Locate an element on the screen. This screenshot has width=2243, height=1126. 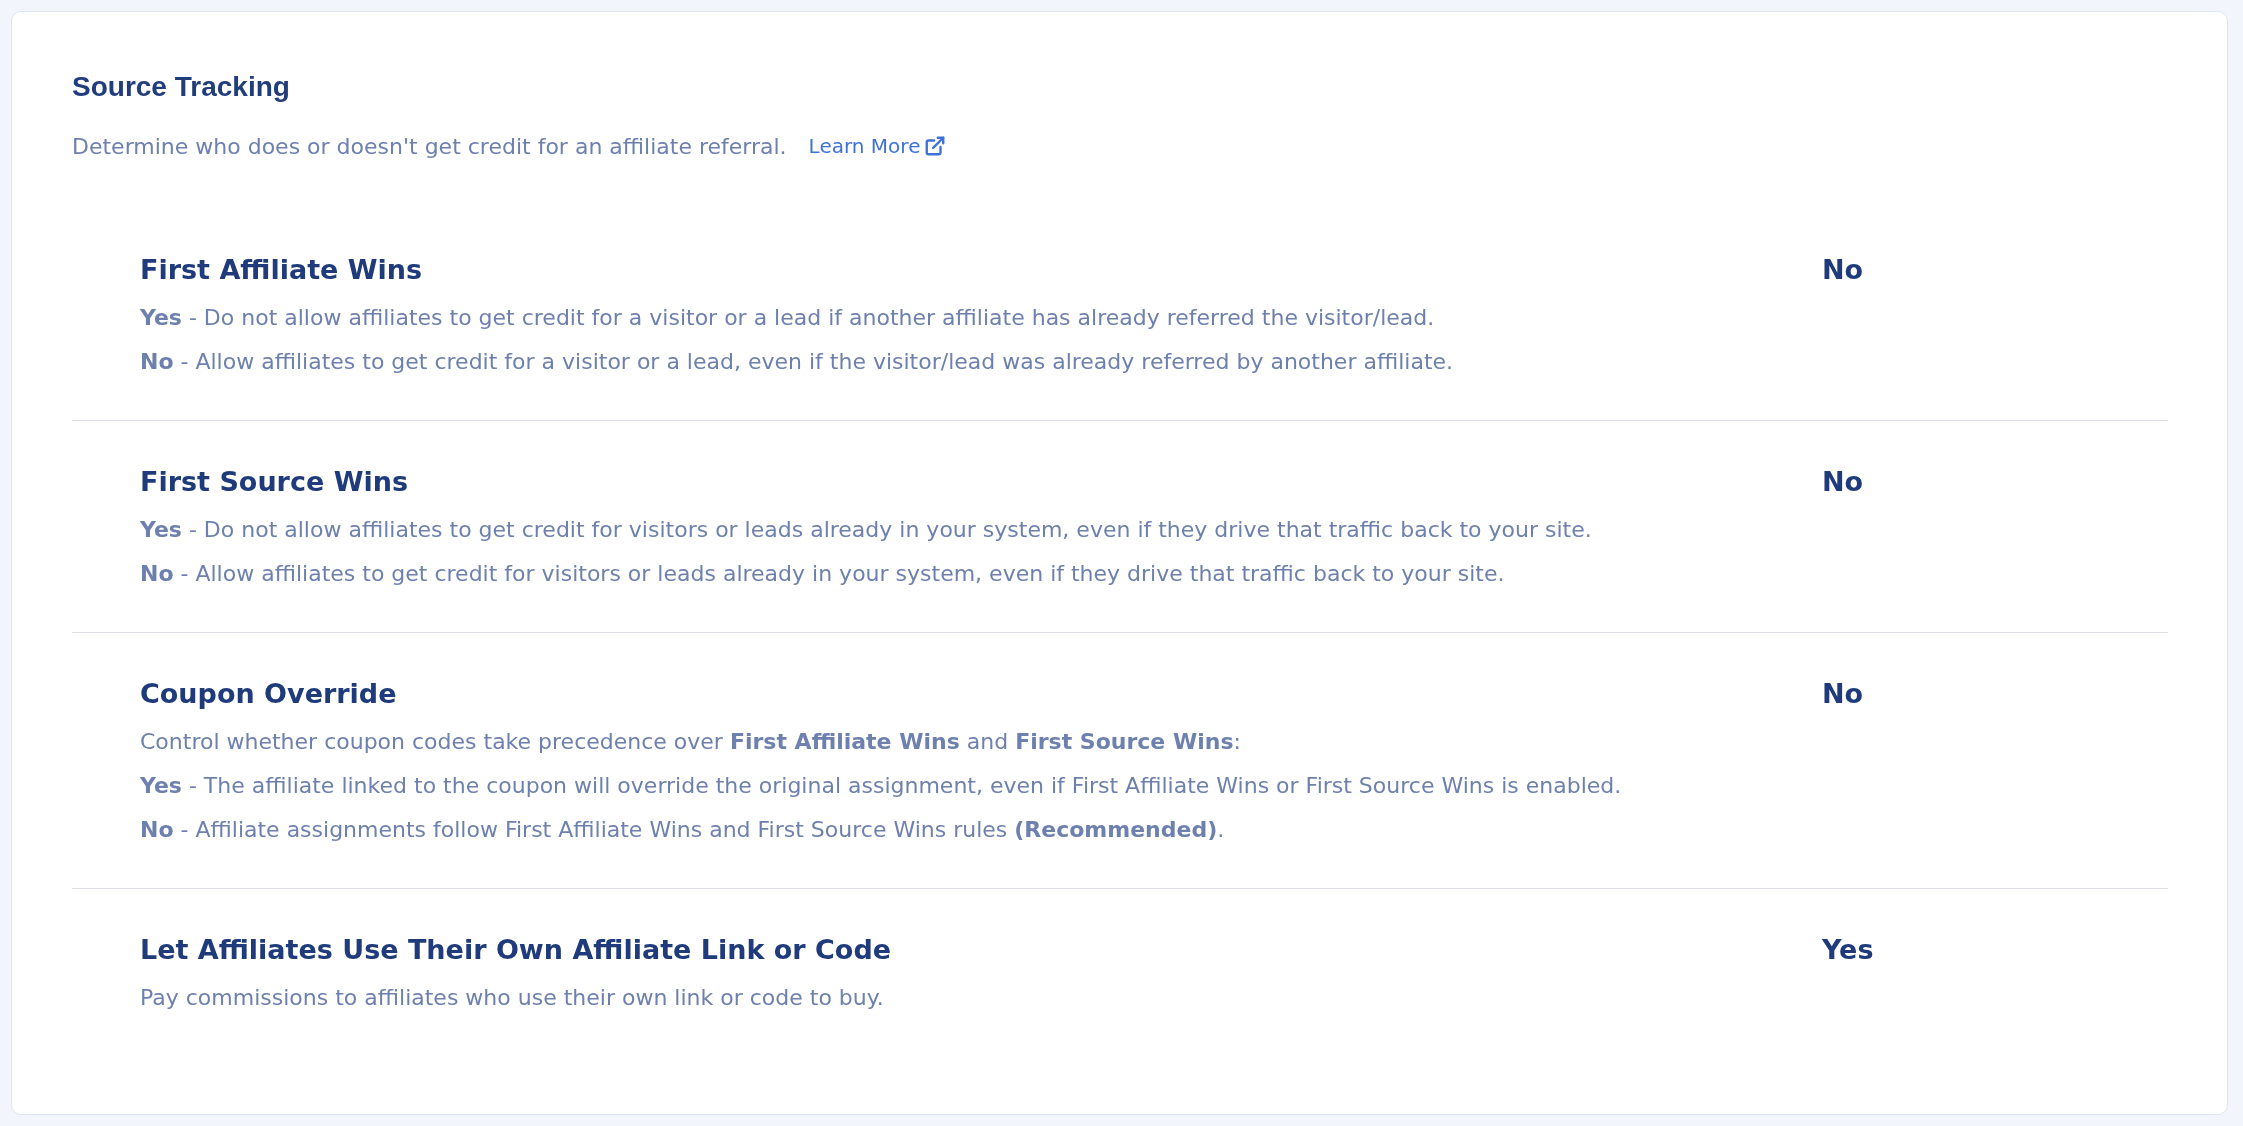
setting-description: Pay commissions to affiliates who use their own link or code to buy. is located at coordinates (512, 998).